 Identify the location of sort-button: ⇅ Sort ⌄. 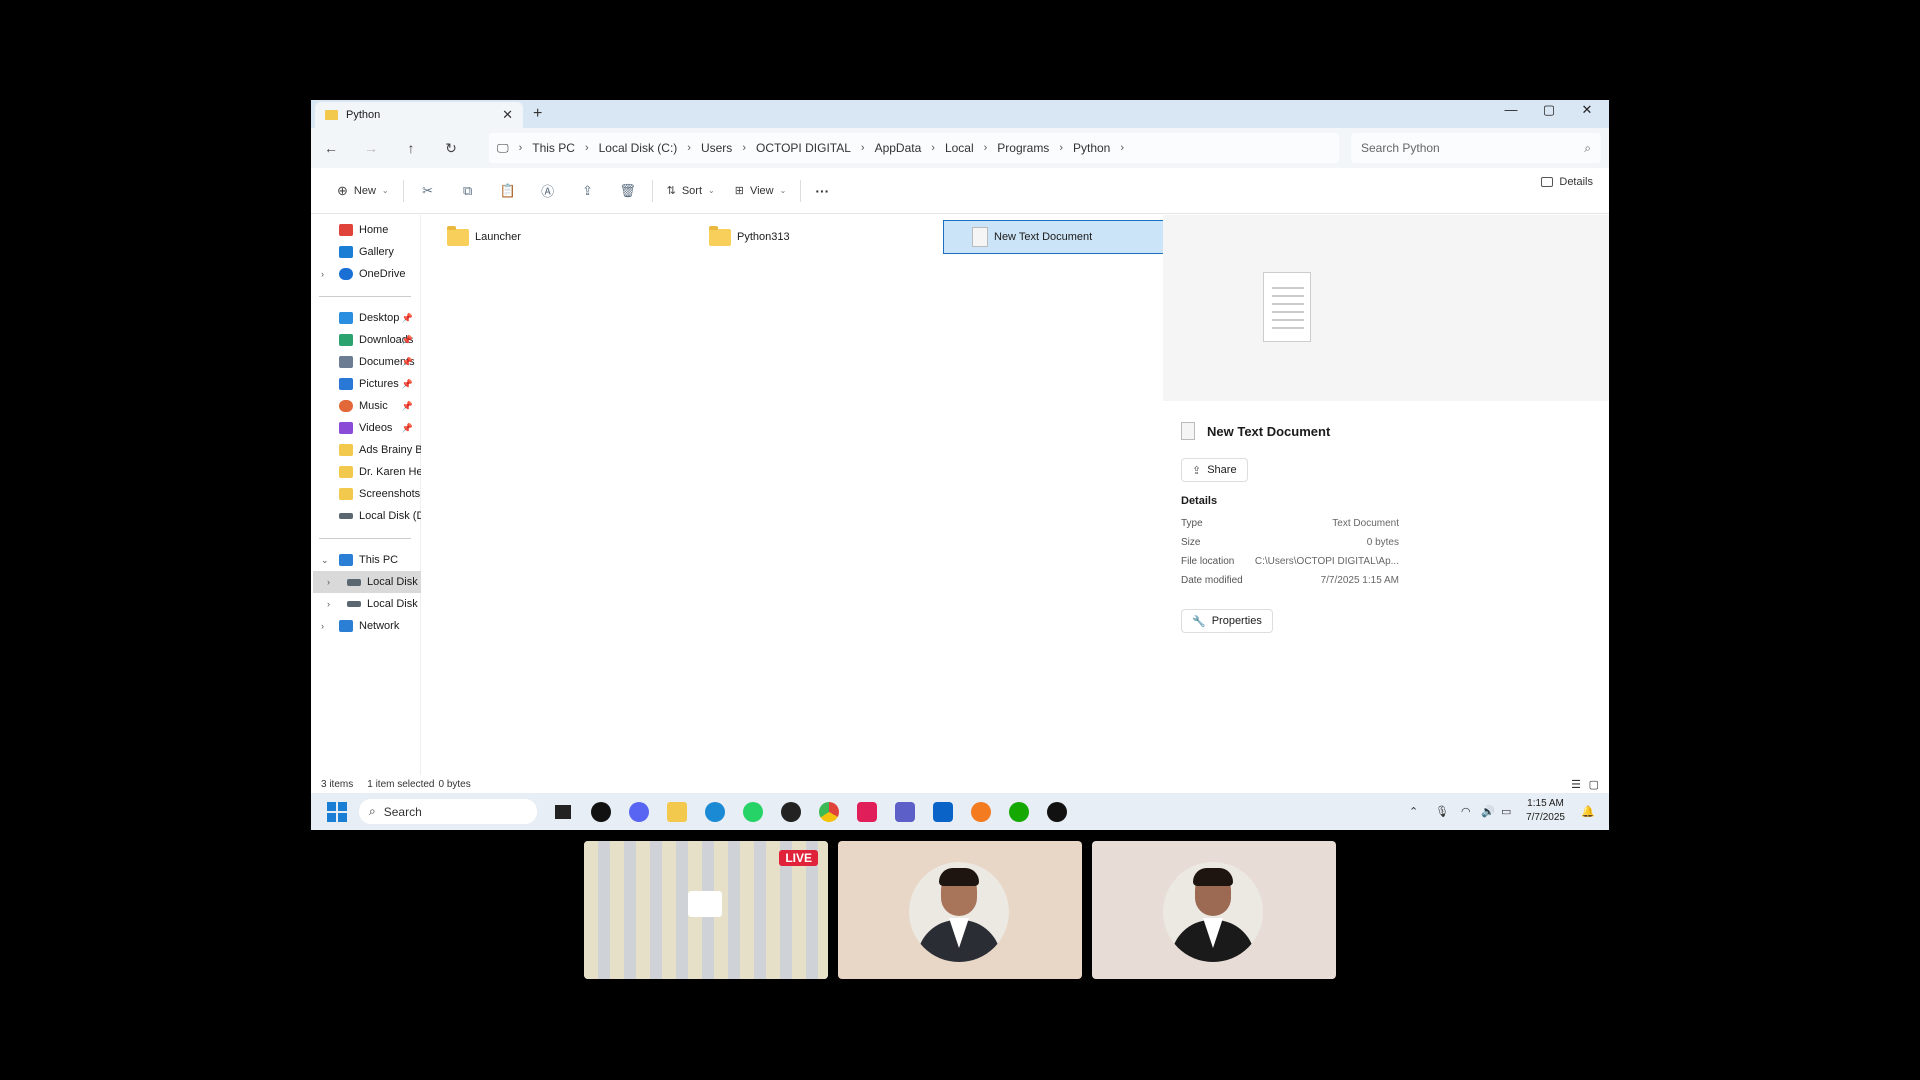
(691, 191).